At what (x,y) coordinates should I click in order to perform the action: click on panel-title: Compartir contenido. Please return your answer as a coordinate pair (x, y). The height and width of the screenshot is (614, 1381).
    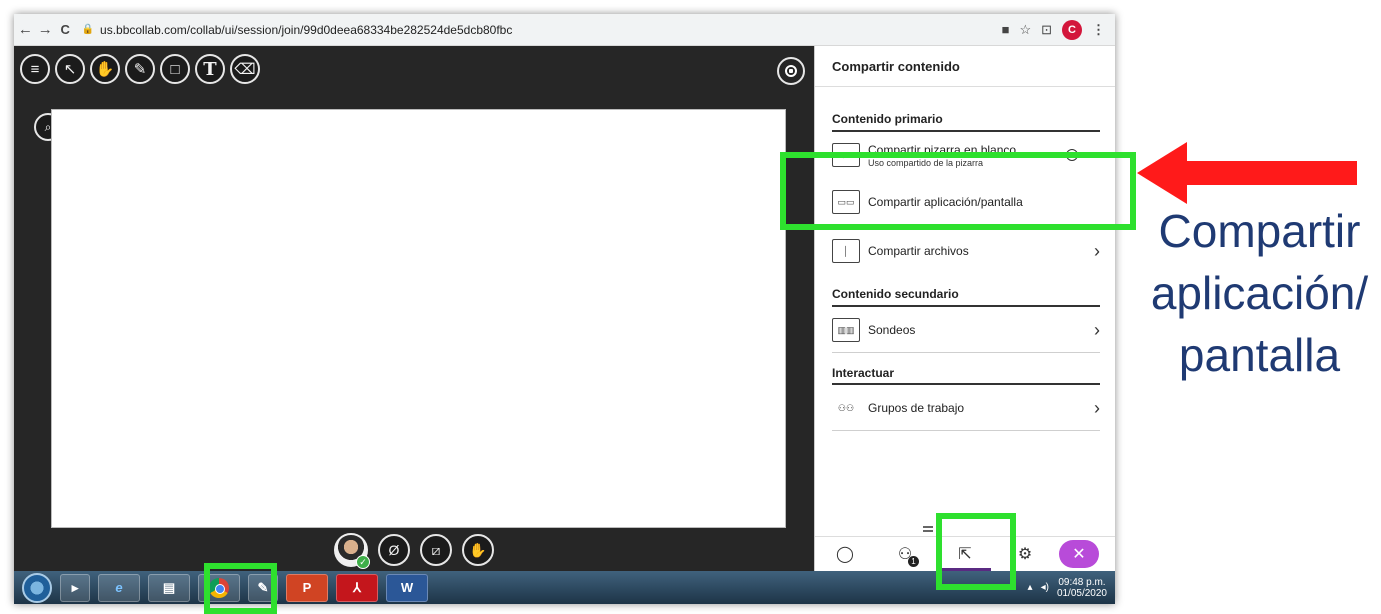
    Looking at the image, I should click on (896, 66).